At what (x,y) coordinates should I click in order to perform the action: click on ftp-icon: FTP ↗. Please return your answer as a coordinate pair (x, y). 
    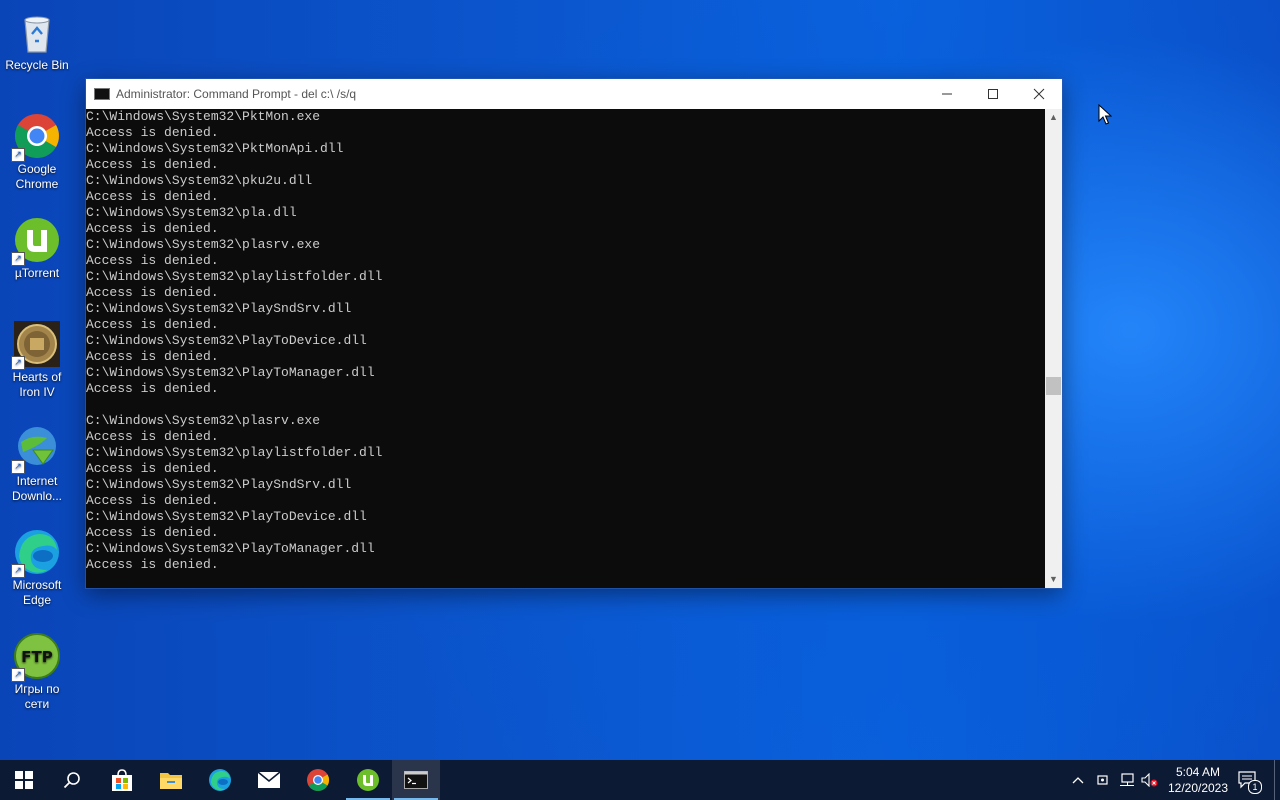
    Looking at the image, I should click on (36, 657).